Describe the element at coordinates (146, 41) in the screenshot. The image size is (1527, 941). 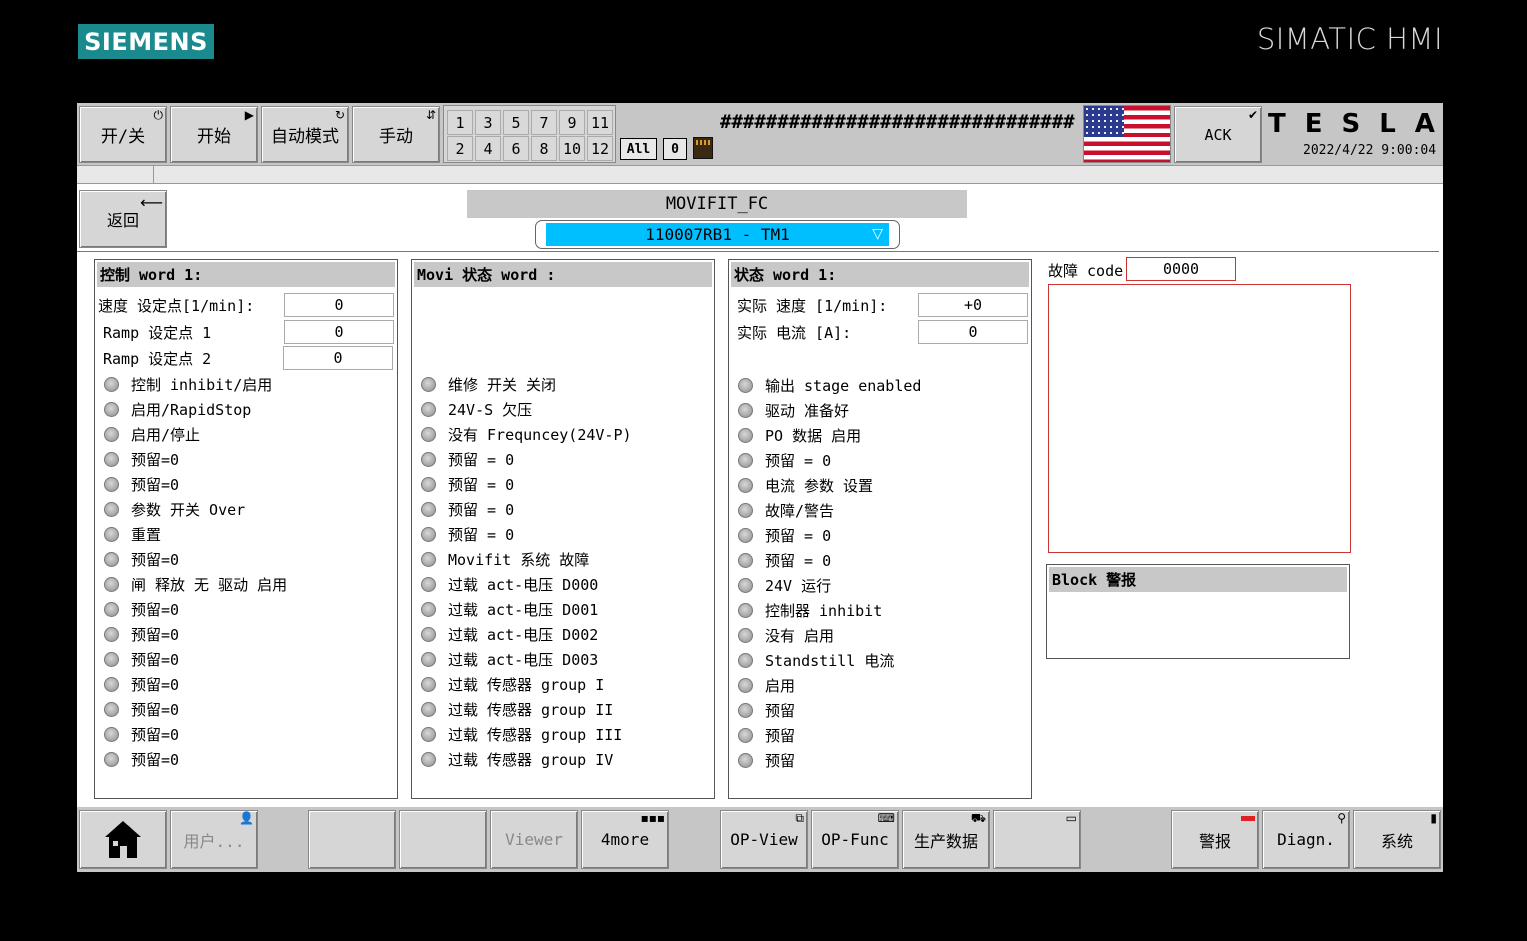
I see `siemens-logo: SIEMENS` at that location.